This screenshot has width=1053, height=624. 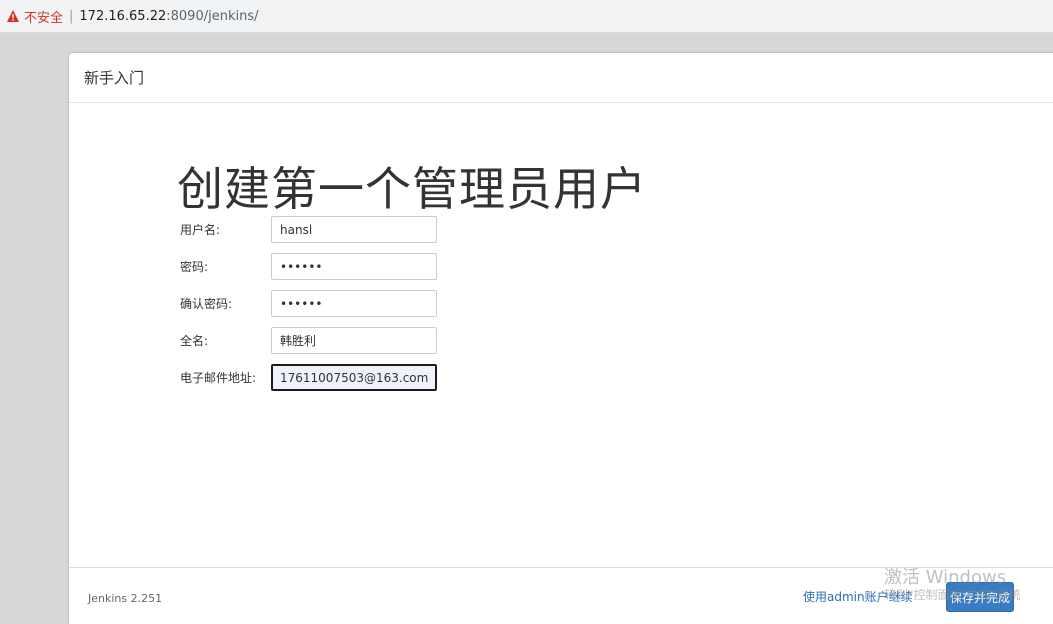 I want to click on admin-user-form: 用户名: 密码: 确认密码: 全名: 电子邮件地址:, so click(x=308, y=303).